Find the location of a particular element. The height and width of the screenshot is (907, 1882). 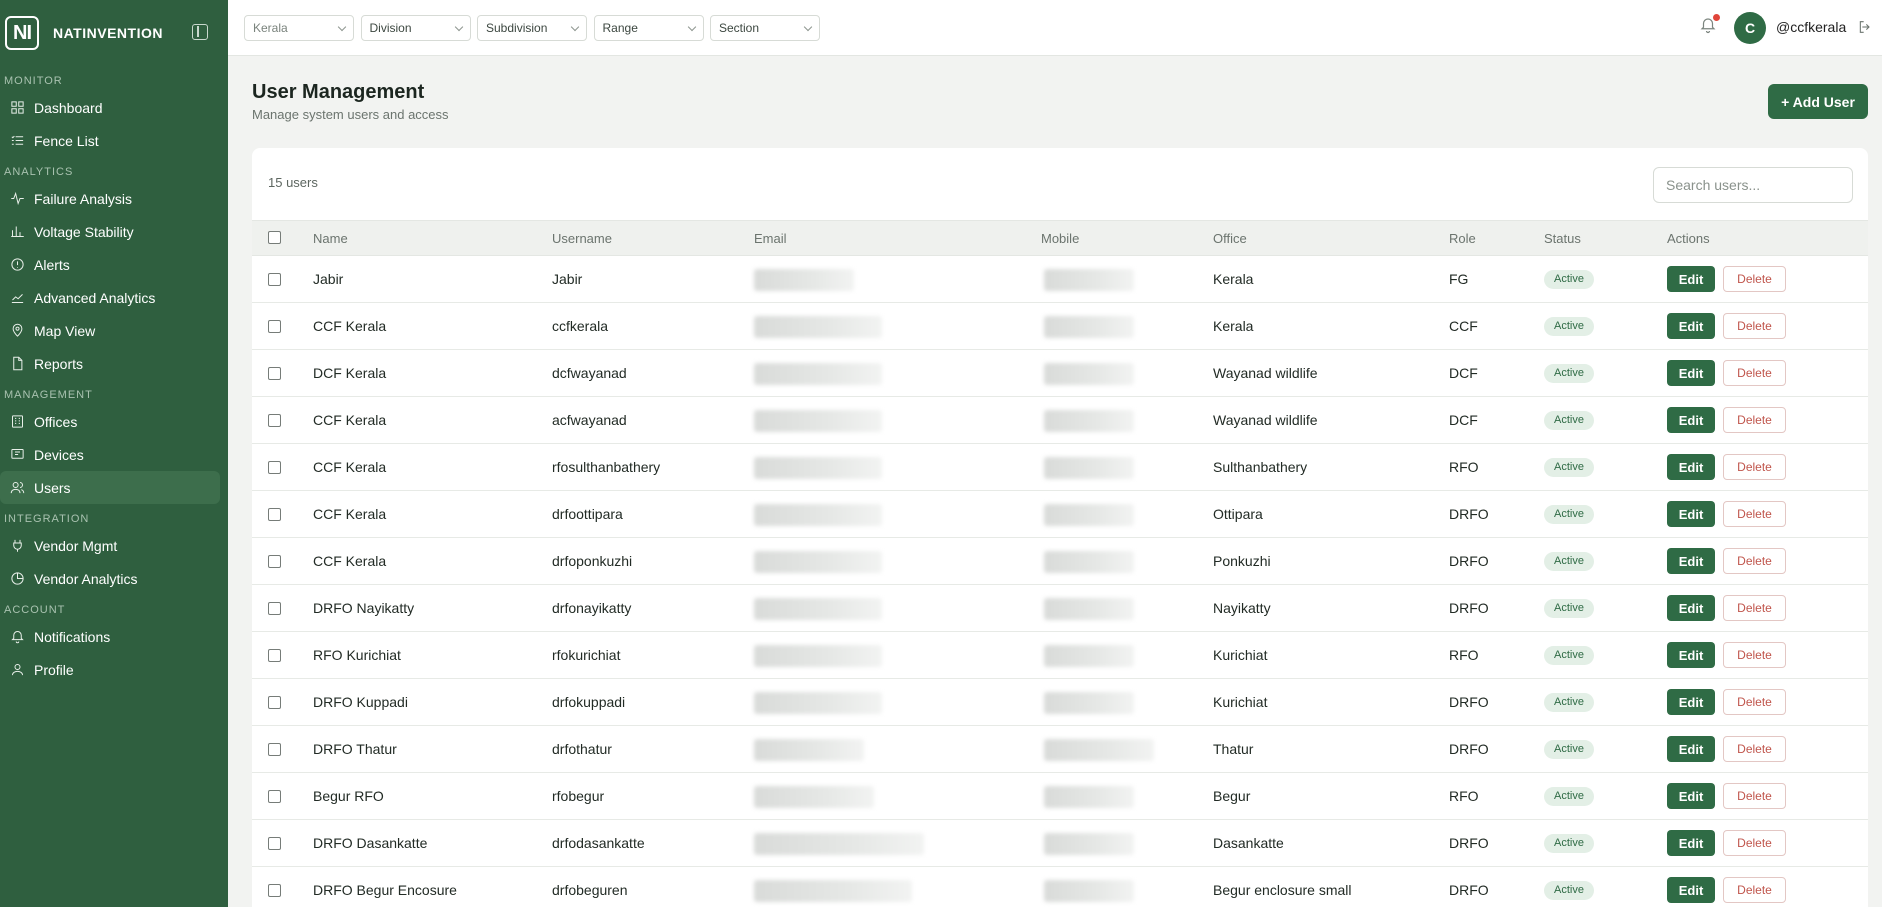

user-office: Kerala is located at coordinates (1233, 279).